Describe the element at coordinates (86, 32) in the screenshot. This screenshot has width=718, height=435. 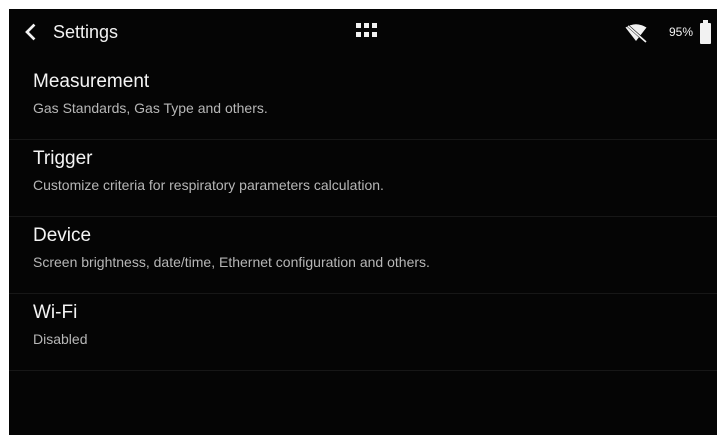
I see `page-title: Settings` at that location.